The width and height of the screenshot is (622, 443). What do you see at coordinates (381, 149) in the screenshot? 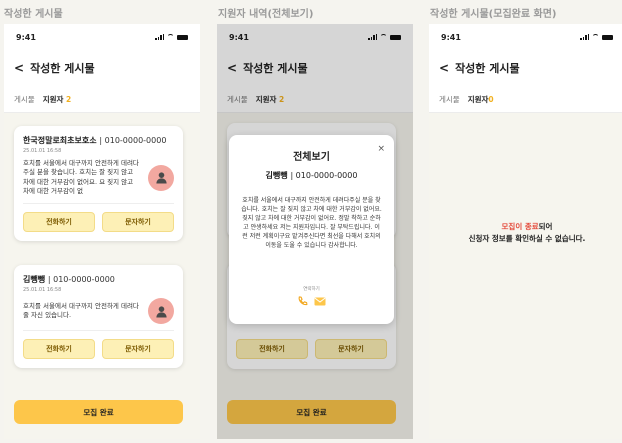
I see `close-icon: ×` at bounding box center [381, 149].